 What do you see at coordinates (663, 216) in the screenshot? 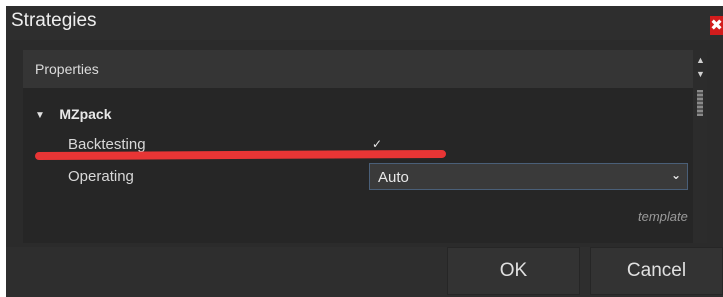
I see `template-label: template` at bounding box center [663, 216].